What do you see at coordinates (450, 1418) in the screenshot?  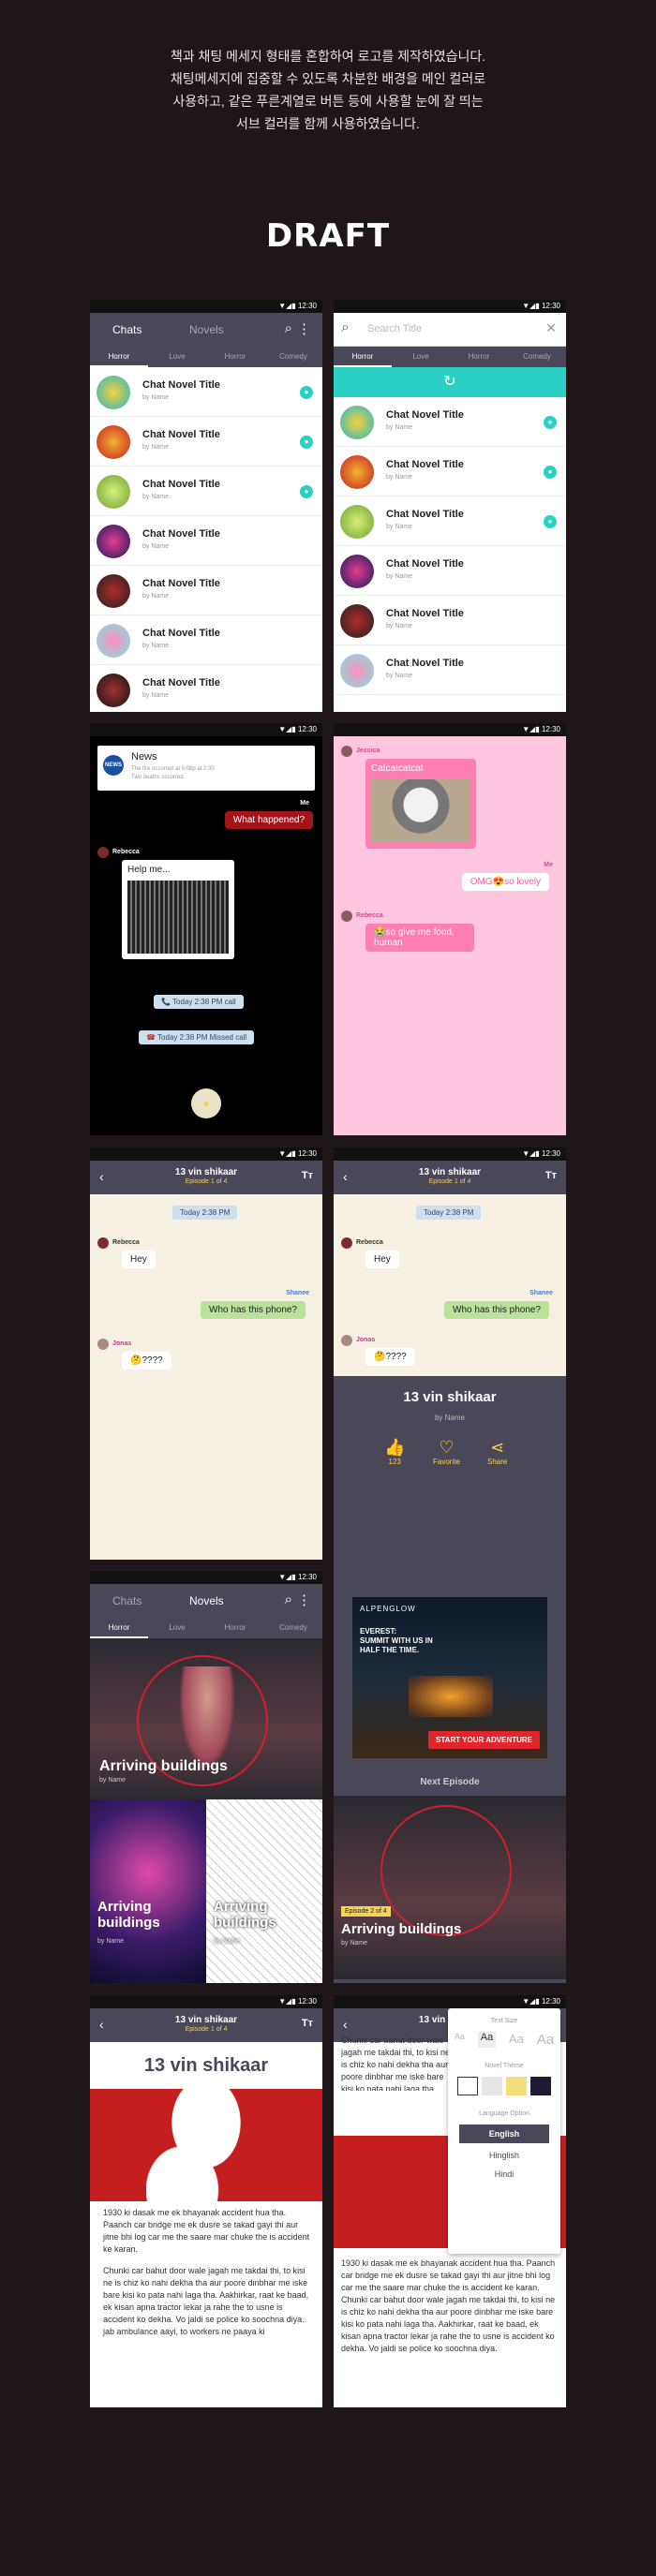 I see `end-author: by Name` at bounding box center [450, 1418].